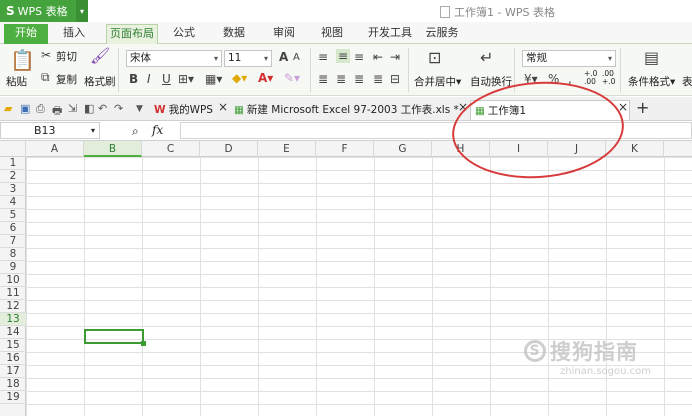 This screenshot has width=692, height=416. What do you see at coordinates (623, 107) in the screenshot?
I see `close-workbook1-icon: ×` at bounding box center [623, 107].